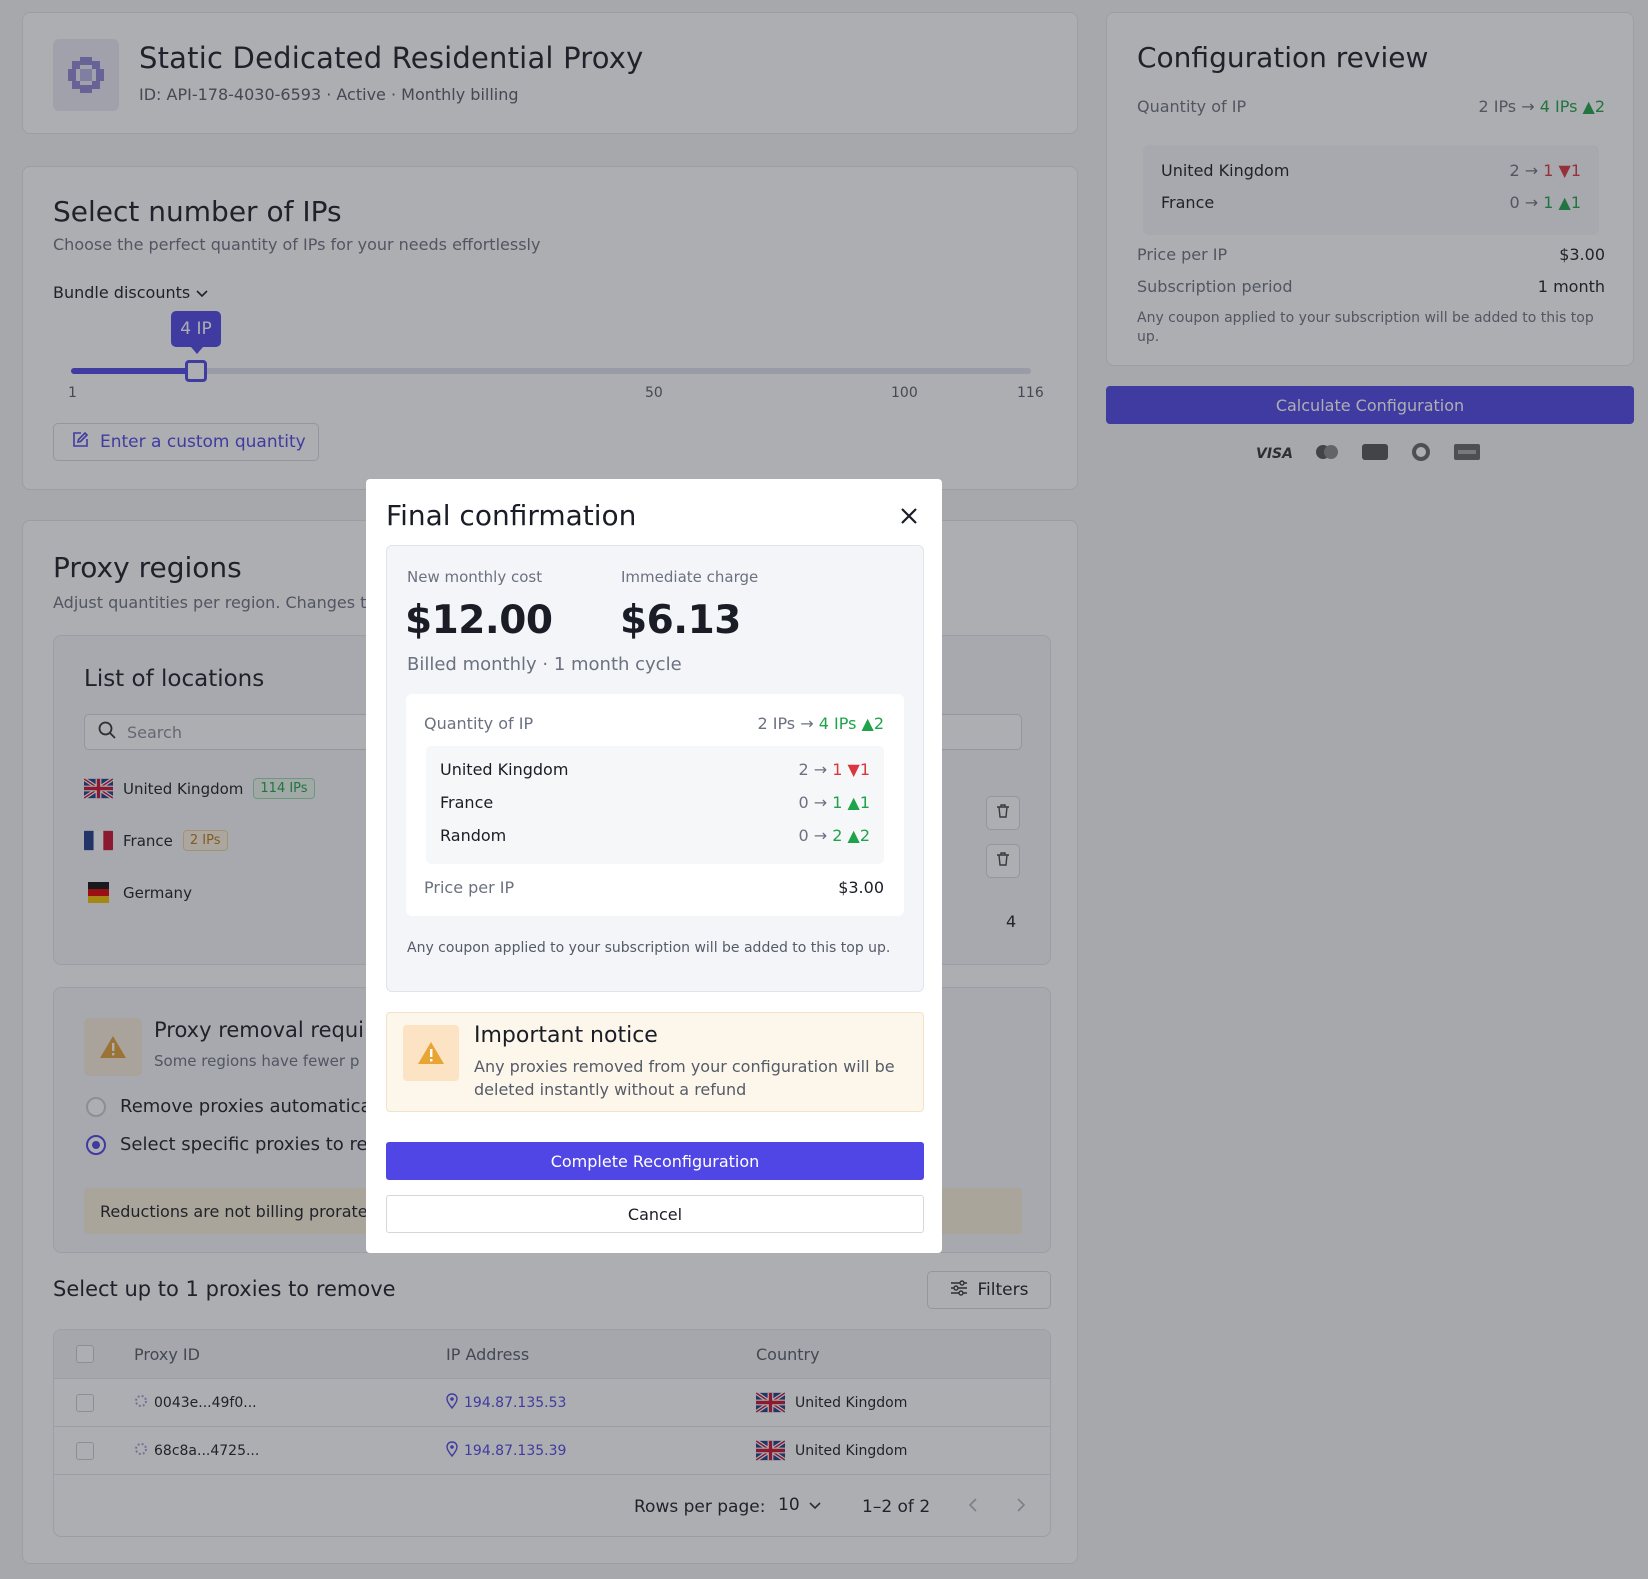  What do you see at coordinates (858, 835) in the screenshot?
I see `region-delta: ▲2` at bounding box center [858, 835].